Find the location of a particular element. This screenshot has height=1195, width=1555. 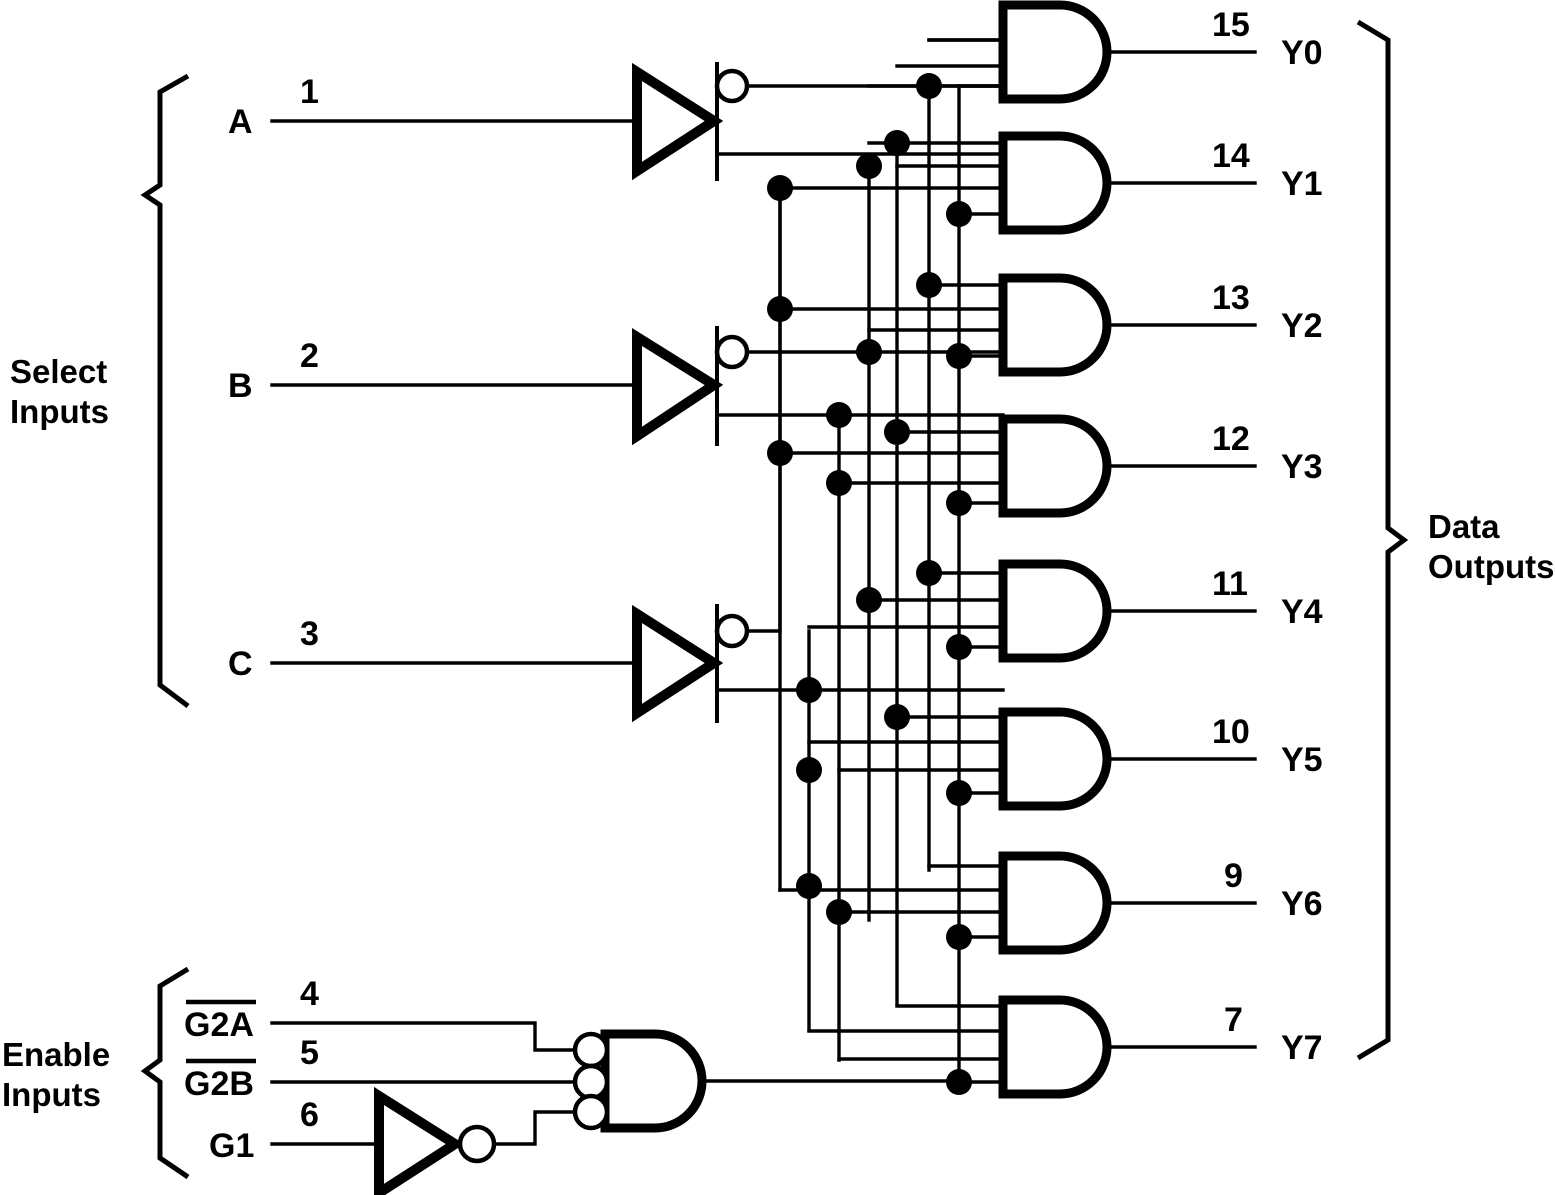

input-label-b: B is located at coordinates (240, 386).